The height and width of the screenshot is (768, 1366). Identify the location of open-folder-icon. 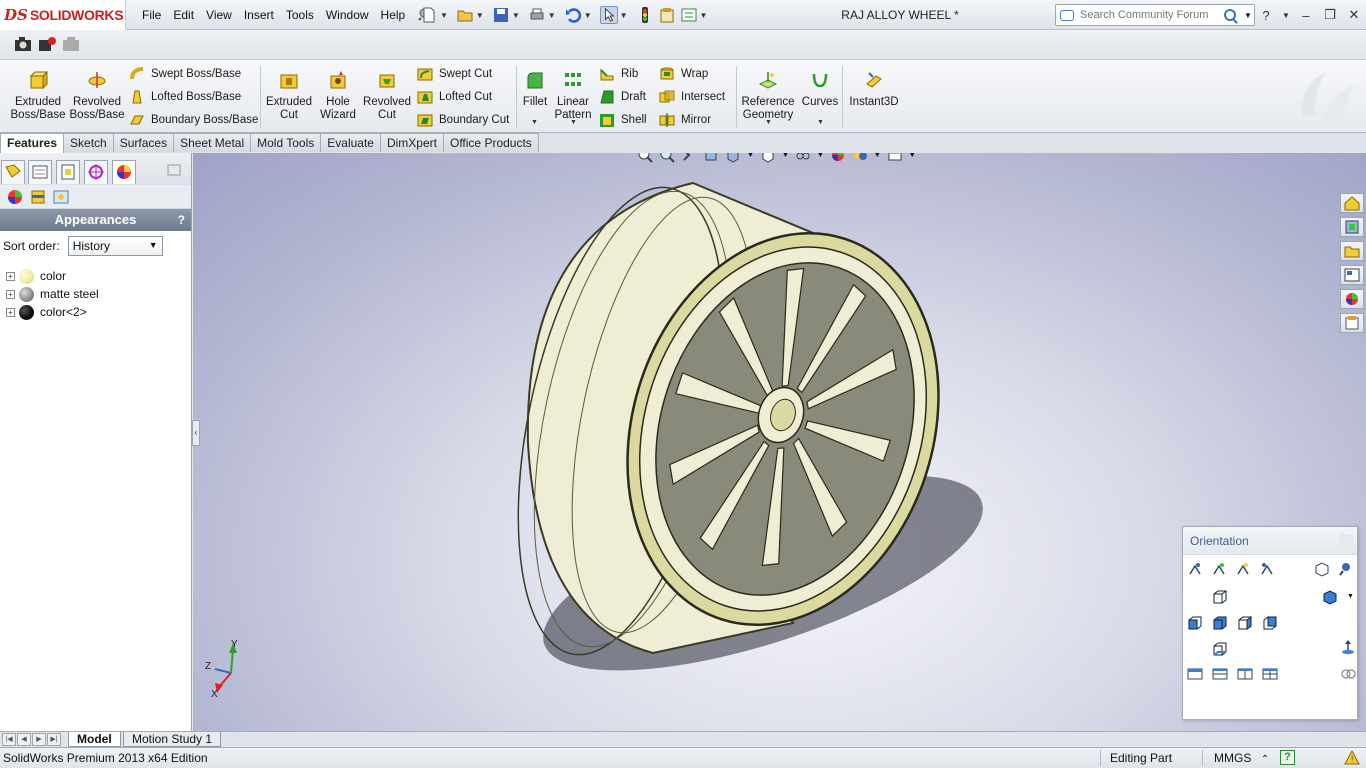
(465, 15).